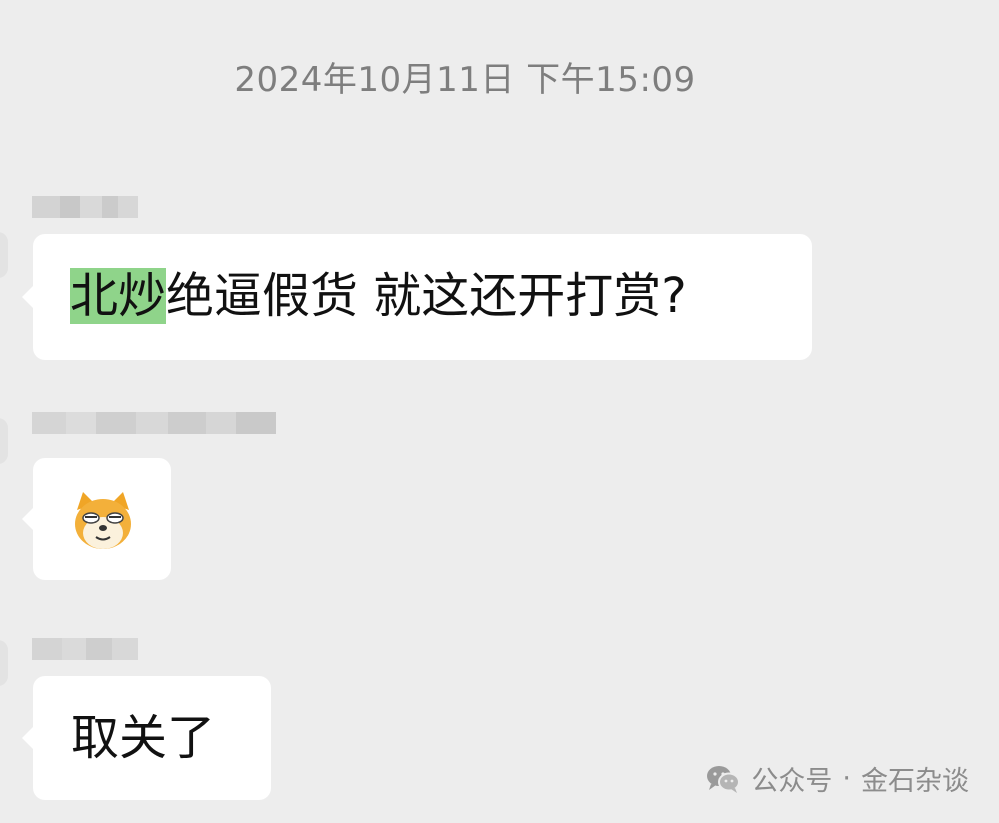  I want to click on chat-timestamp: 2024年10月11日 下午15:09, so click(465, 80).